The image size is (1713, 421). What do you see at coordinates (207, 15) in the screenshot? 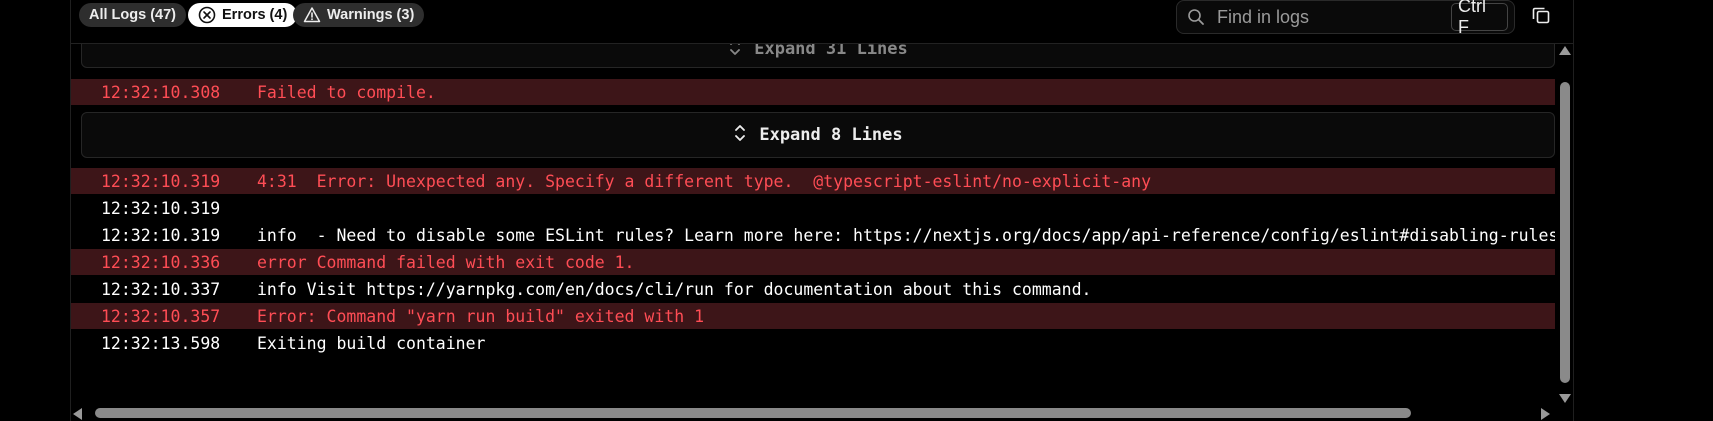
I see `circle-x-icon` at bounding box center [207, 15].